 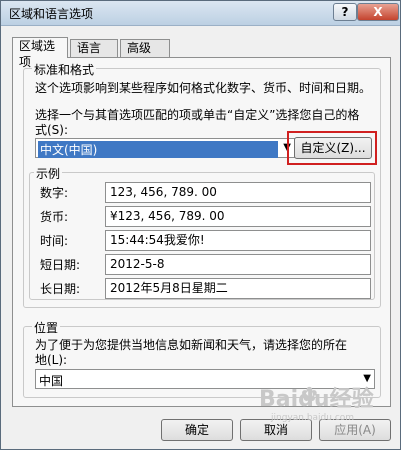 I want to click on ok-button: 确定, so click(x=197, y=430).